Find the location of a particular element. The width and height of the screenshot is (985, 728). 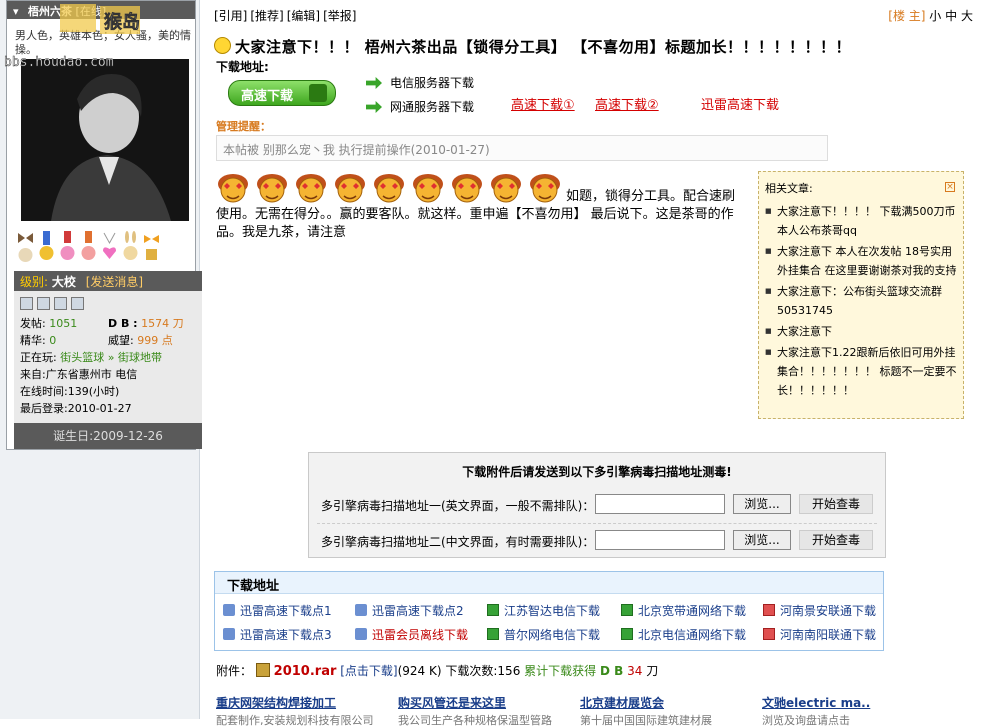

virus-scan-heading: 下载附件后请发送到以下多引擎病毒扫描地址测毒! is located at coordinates (597, 472).